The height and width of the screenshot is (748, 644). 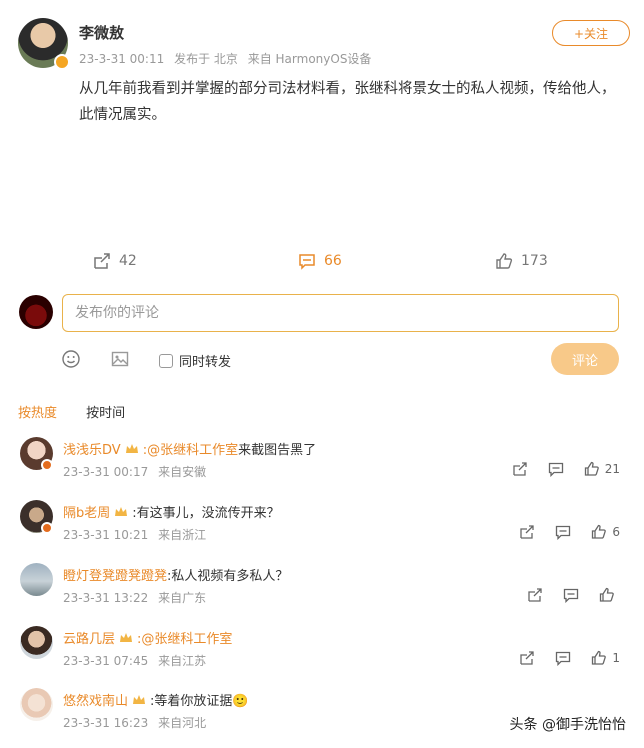 I want to click on watermark: 头条 @御手洗怡怡, so click(x=567, y=725).